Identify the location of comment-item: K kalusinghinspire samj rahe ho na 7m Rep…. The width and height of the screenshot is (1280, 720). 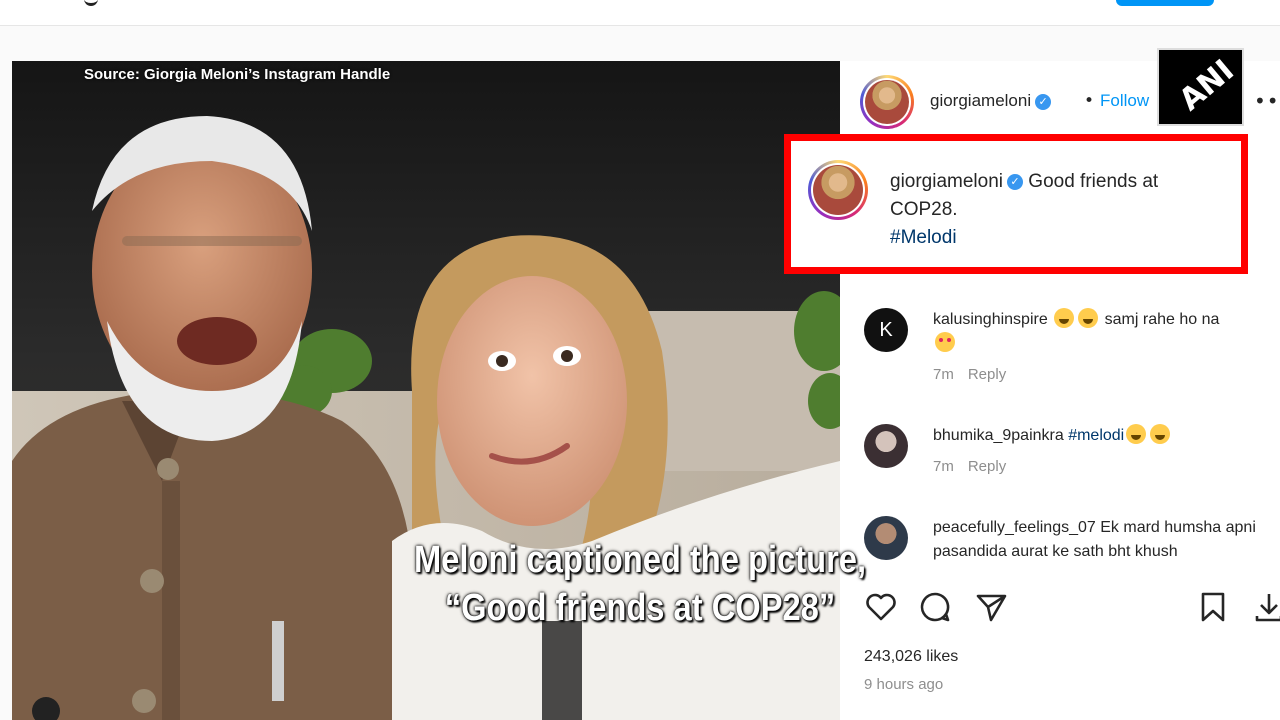
(1072, 349).